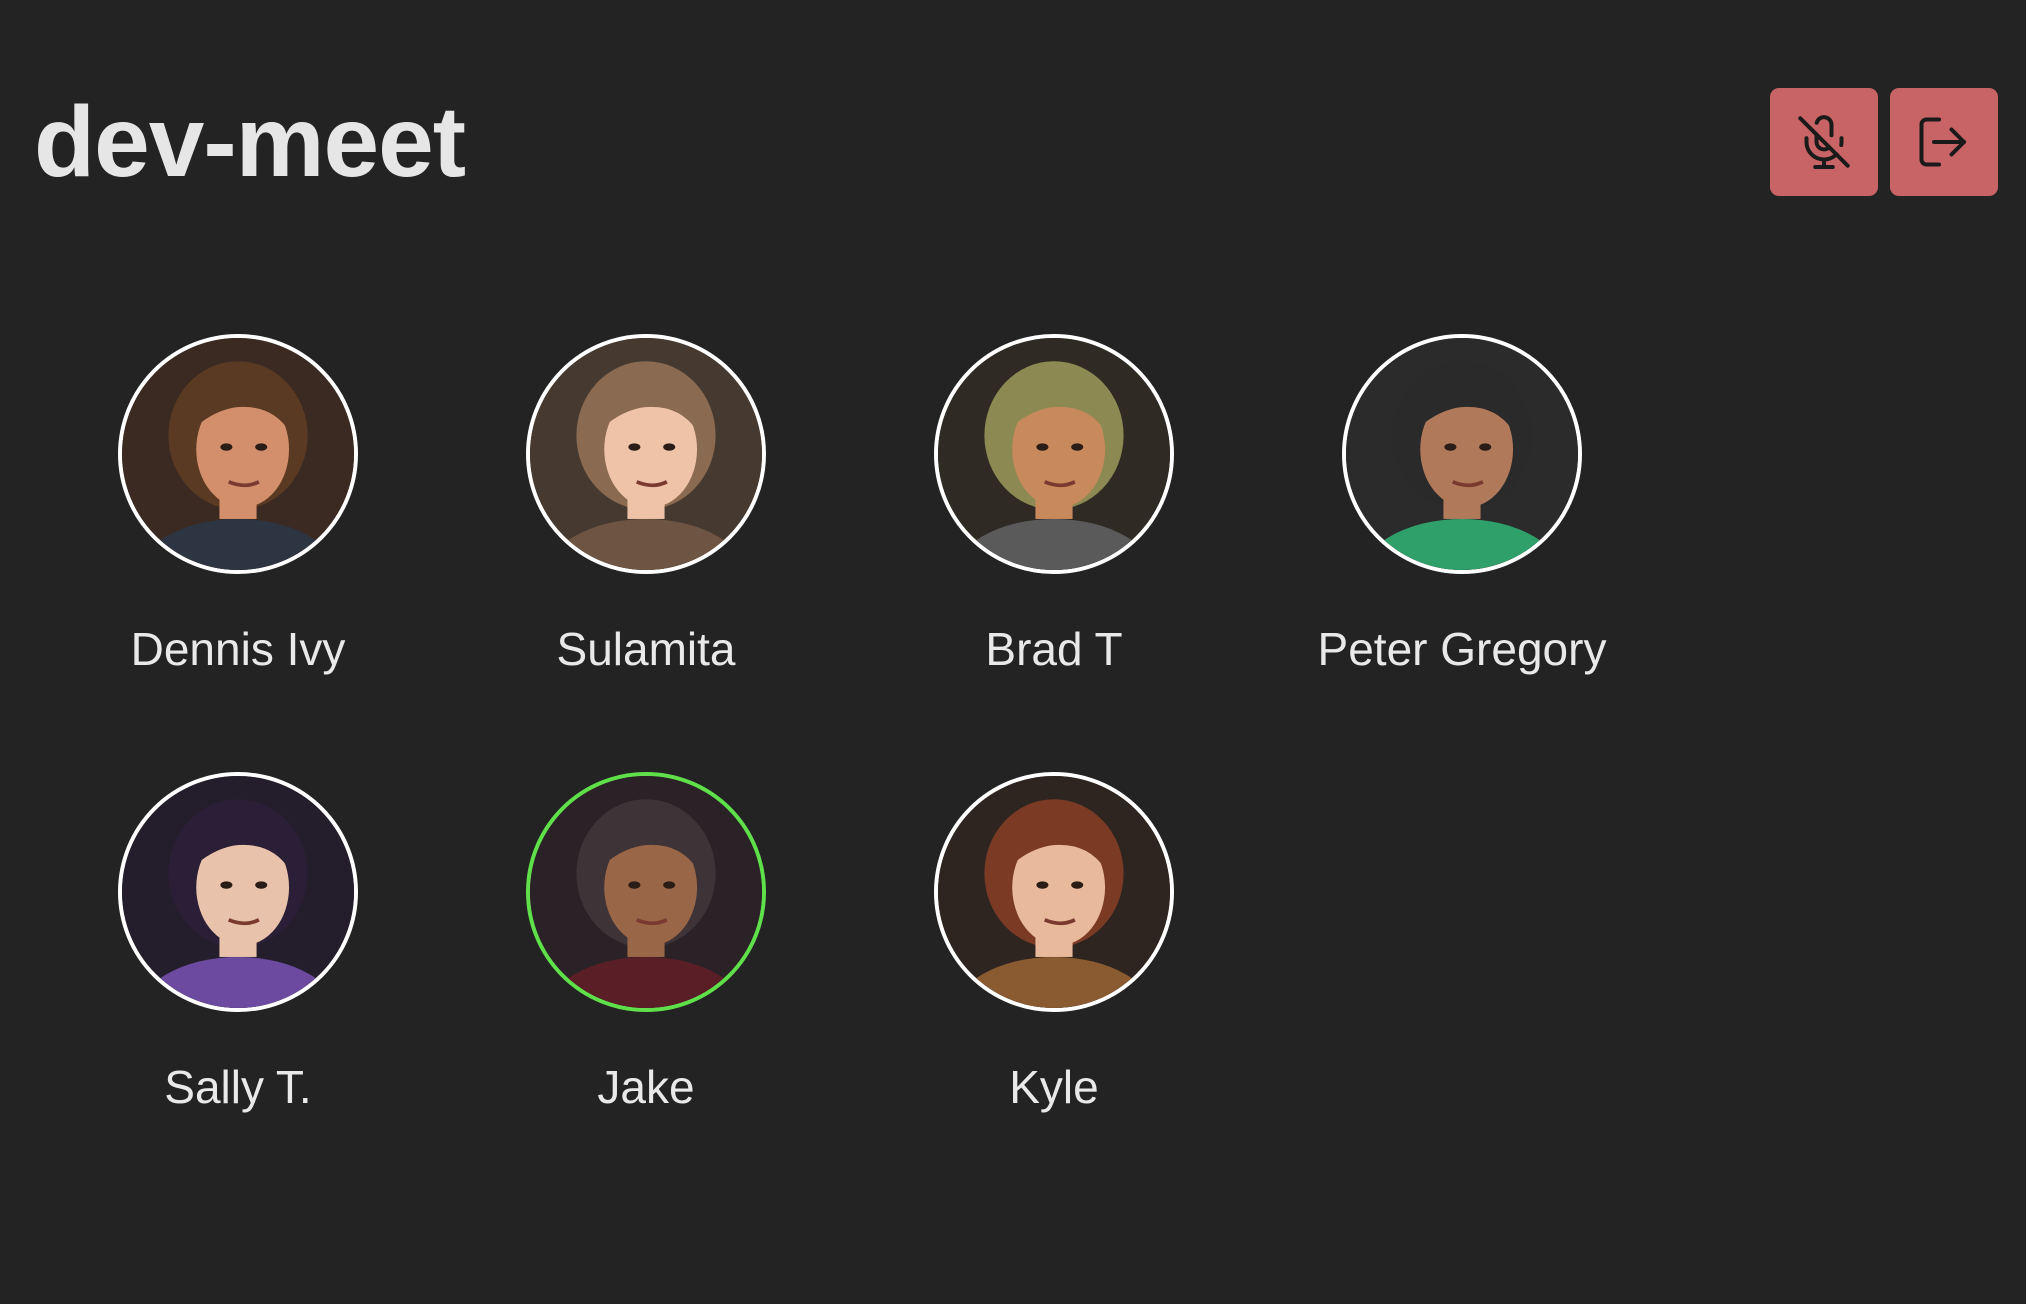  I want to click on room-title: dev-meet, so click(250, 142).